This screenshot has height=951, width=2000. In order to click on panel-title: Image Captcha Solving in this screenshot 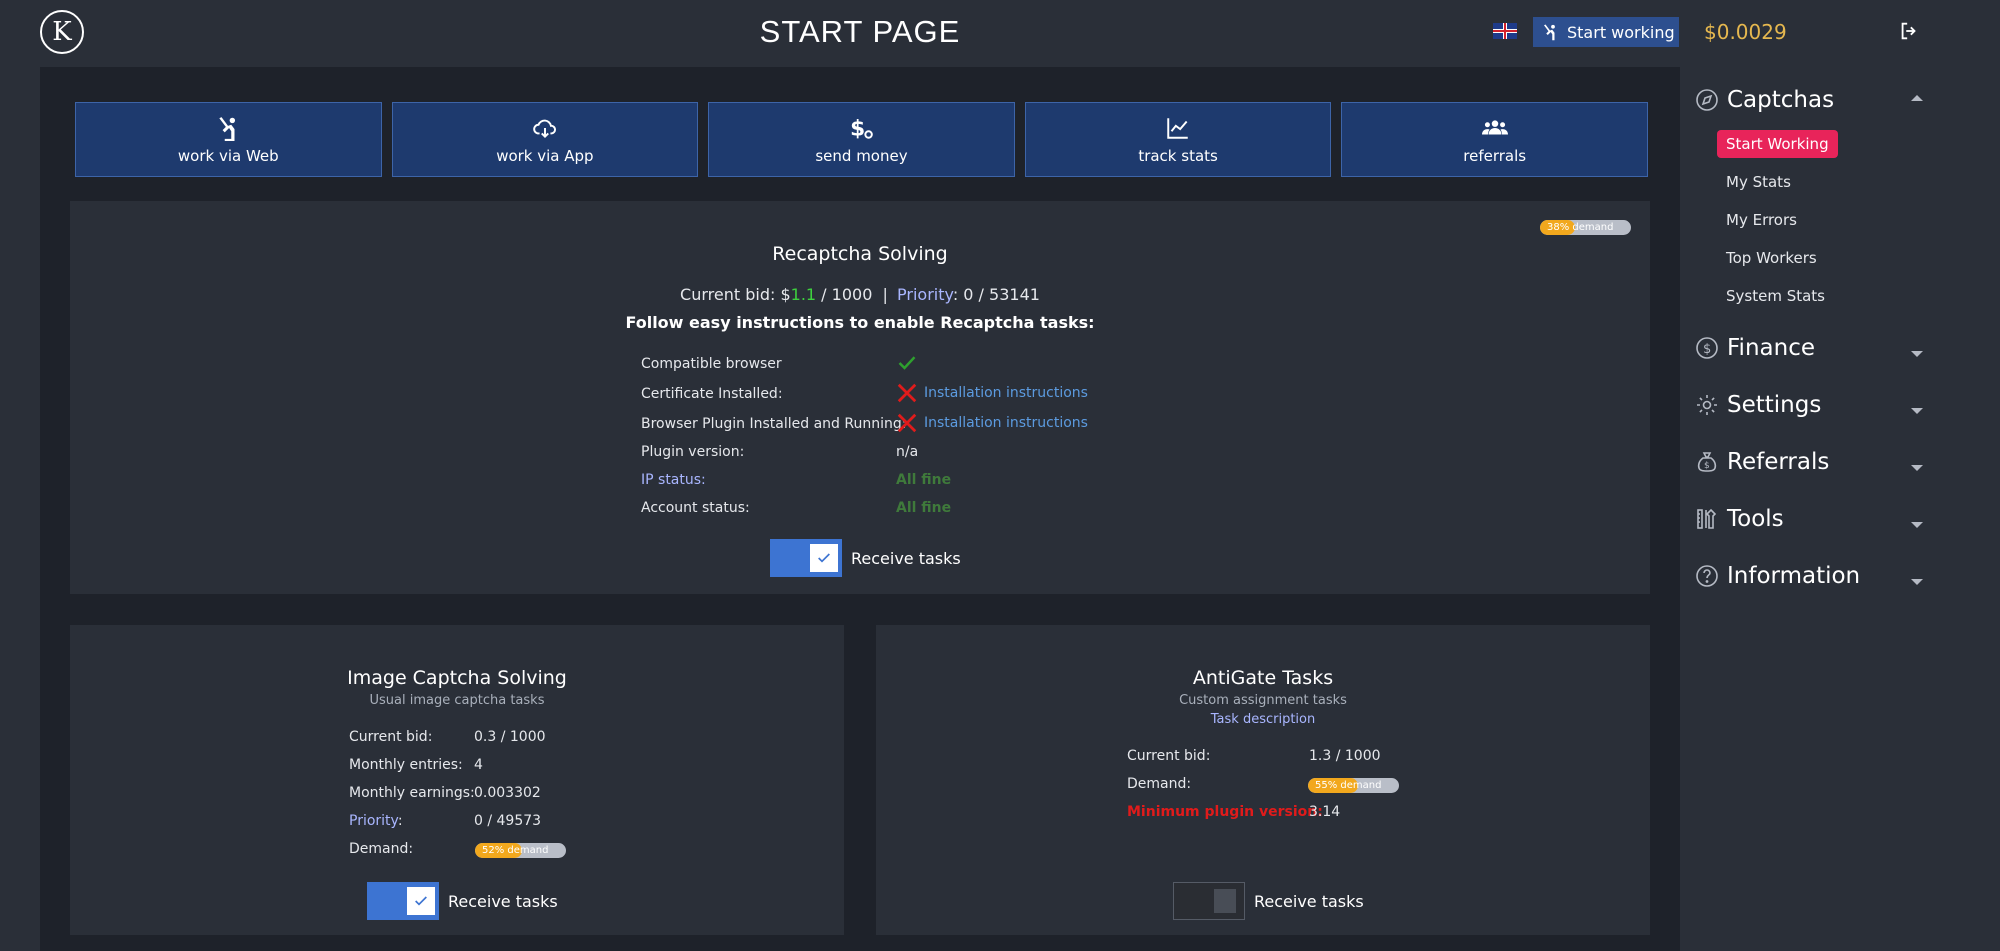, I will do `click(457, 678)`.